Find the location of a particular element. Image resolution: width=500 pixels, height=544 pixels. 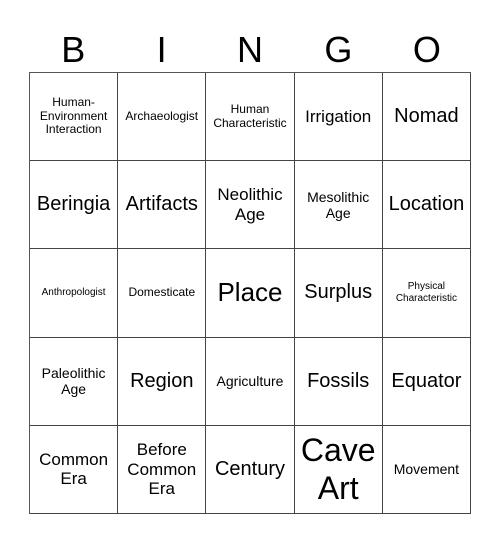

header-letter-n: N is located at coordinates (250, 49).